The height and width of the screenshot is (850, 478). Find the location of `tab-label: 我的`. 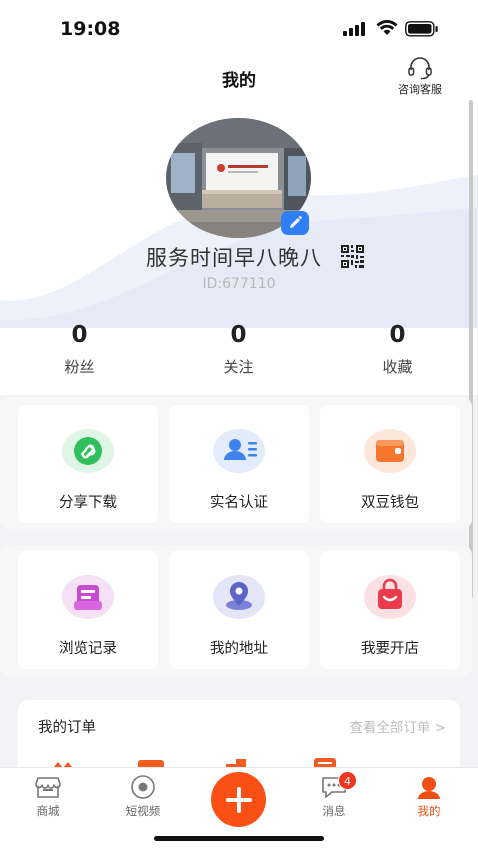

tab-label: 我的 is located at coordinates (429, 811).